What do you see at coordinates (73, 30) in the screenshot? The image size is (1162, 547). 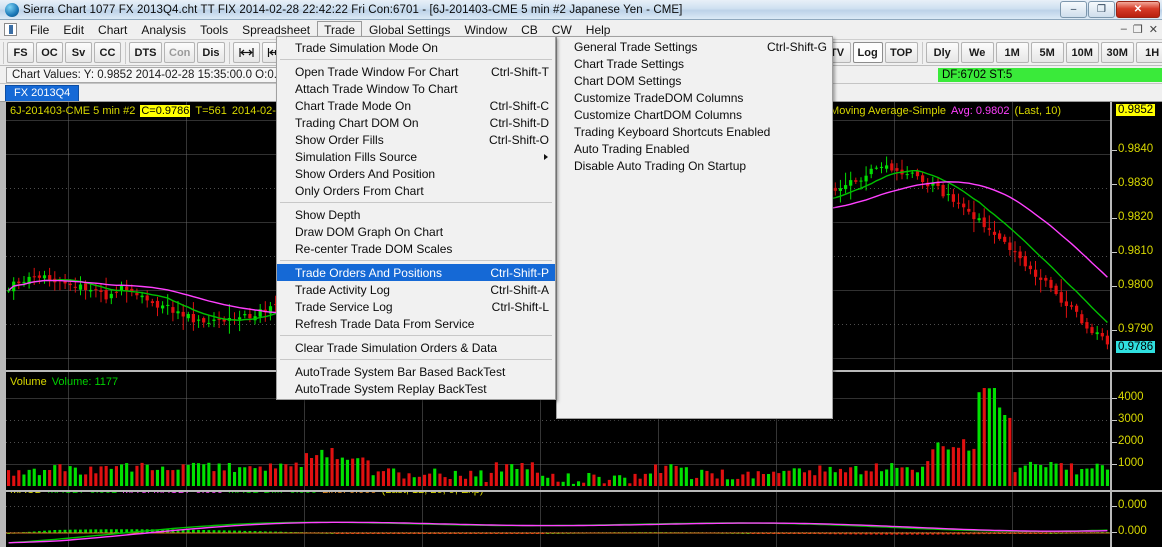 I see `menu-edit: Edit` at bounding box center [73, 30].